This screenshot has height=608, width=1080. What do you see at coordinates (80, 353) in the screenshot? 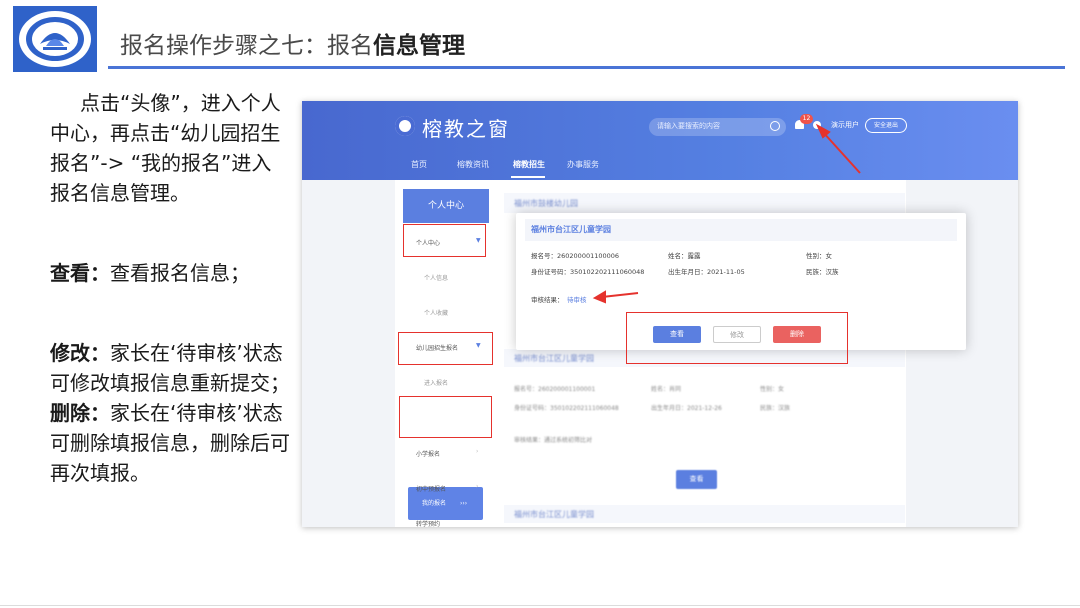
I see `edit-term: 修改：` at bounding box center [80, 353].